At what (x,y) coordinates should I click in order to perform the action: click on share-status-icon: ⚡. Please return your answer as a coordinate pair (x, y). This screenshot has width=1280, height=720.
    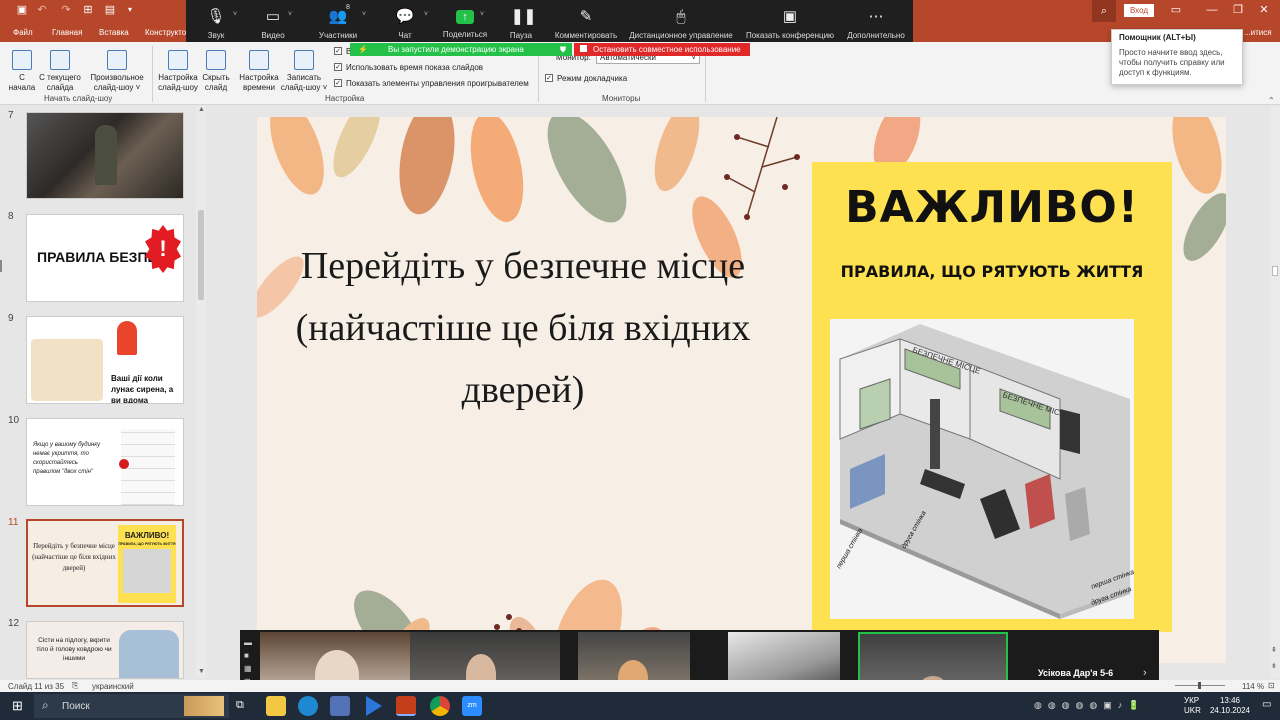
    Looking at the image, I should click on (363, 49).